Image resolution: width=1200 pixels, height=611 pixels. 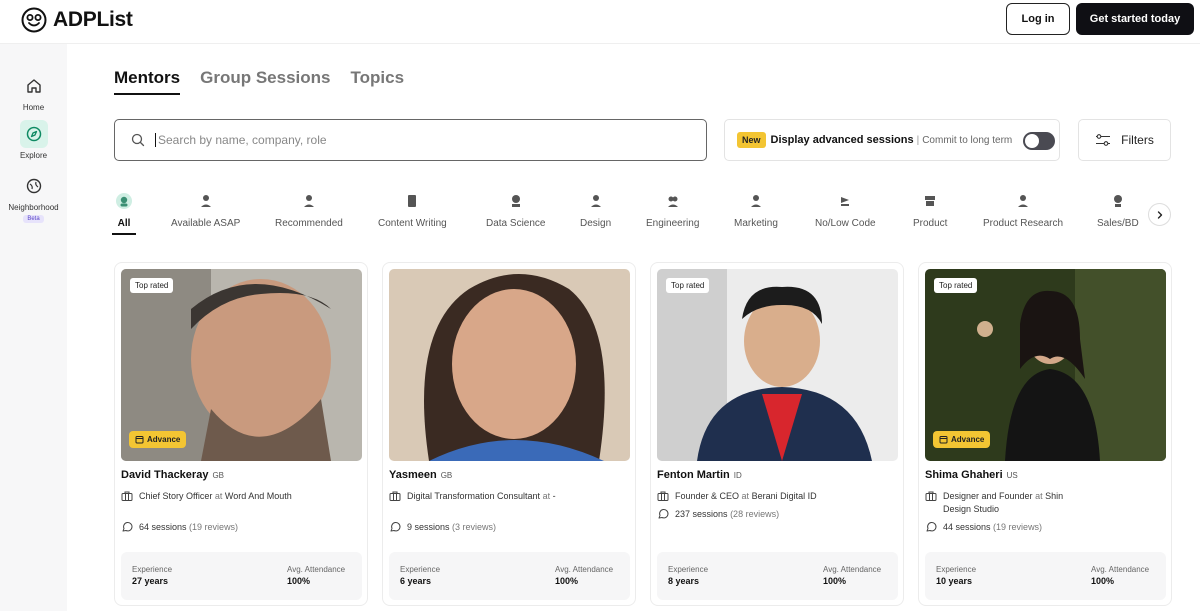 What do you see at coordinates (1135, 19) in the screenshot?
I see `get-started-button: Get started today` at bounding box center [1135, 19].